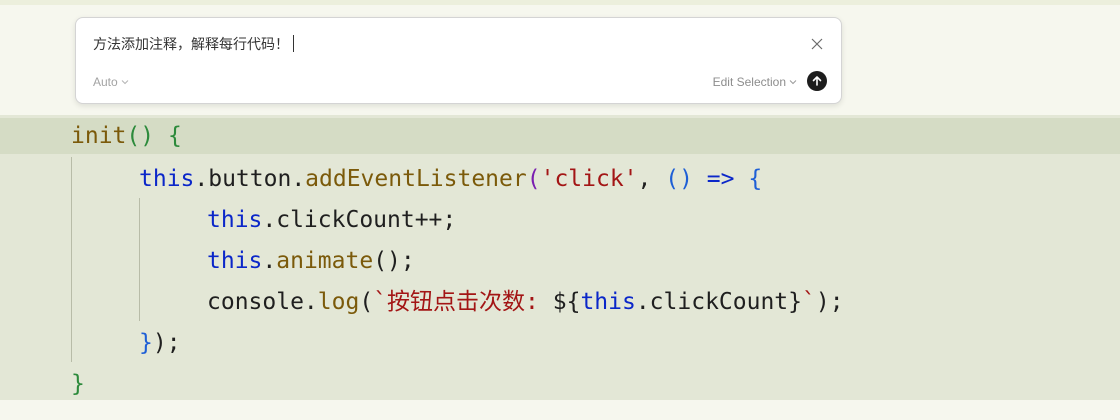 This screenshot has width=1120, height=420. What do you see at coordinates (332, 220) in the screenshot?
I see `code-line-3: this.clickCount++;` at bounding box center [332, 220].